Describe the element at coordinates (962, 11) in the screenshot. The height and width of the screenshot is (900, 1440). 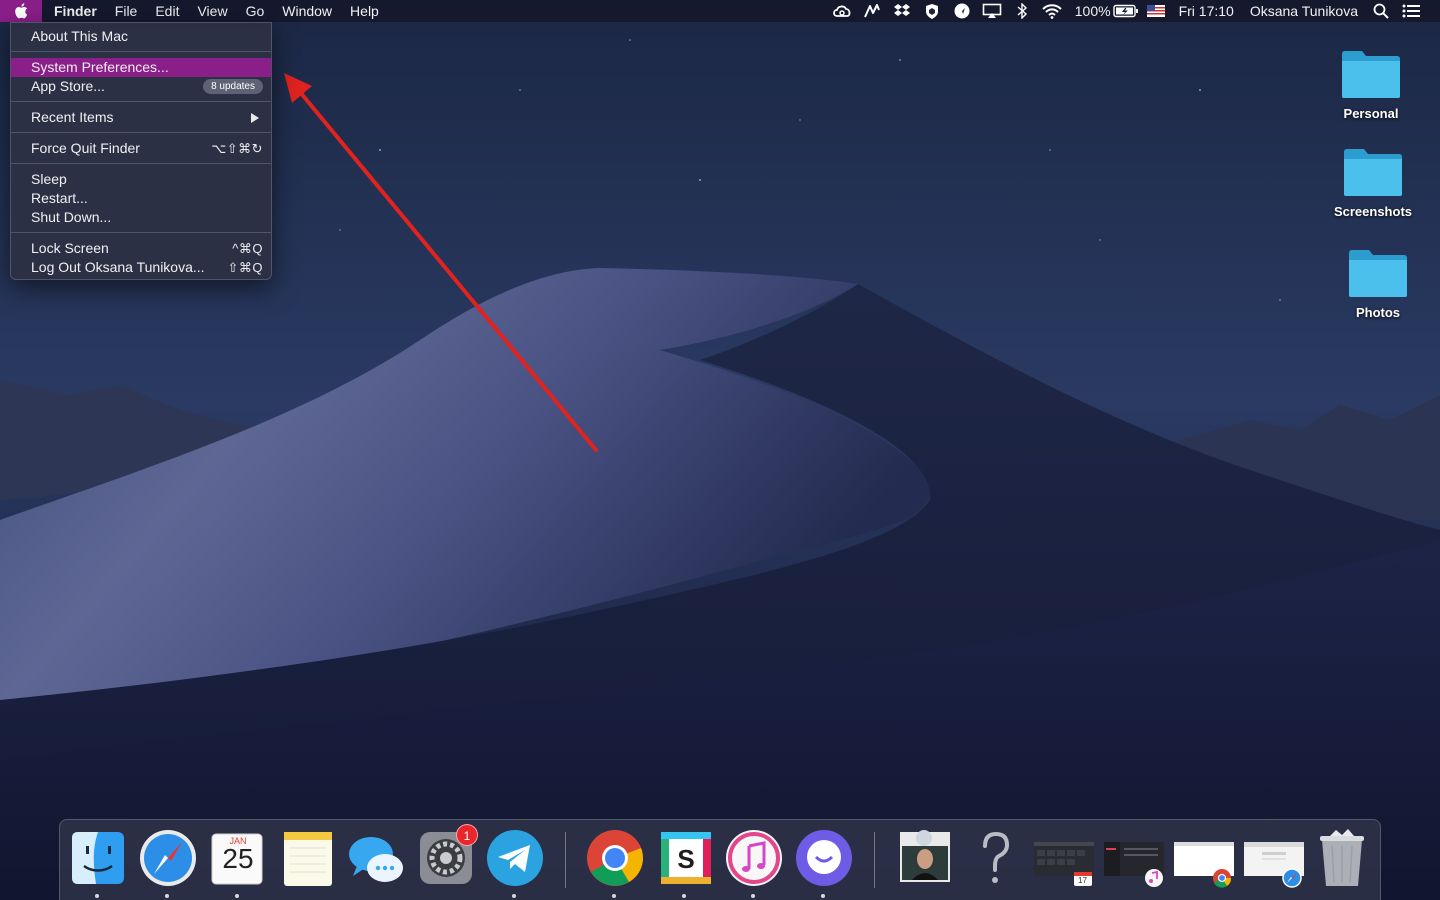
I see `send-arrow-icon` at that location.